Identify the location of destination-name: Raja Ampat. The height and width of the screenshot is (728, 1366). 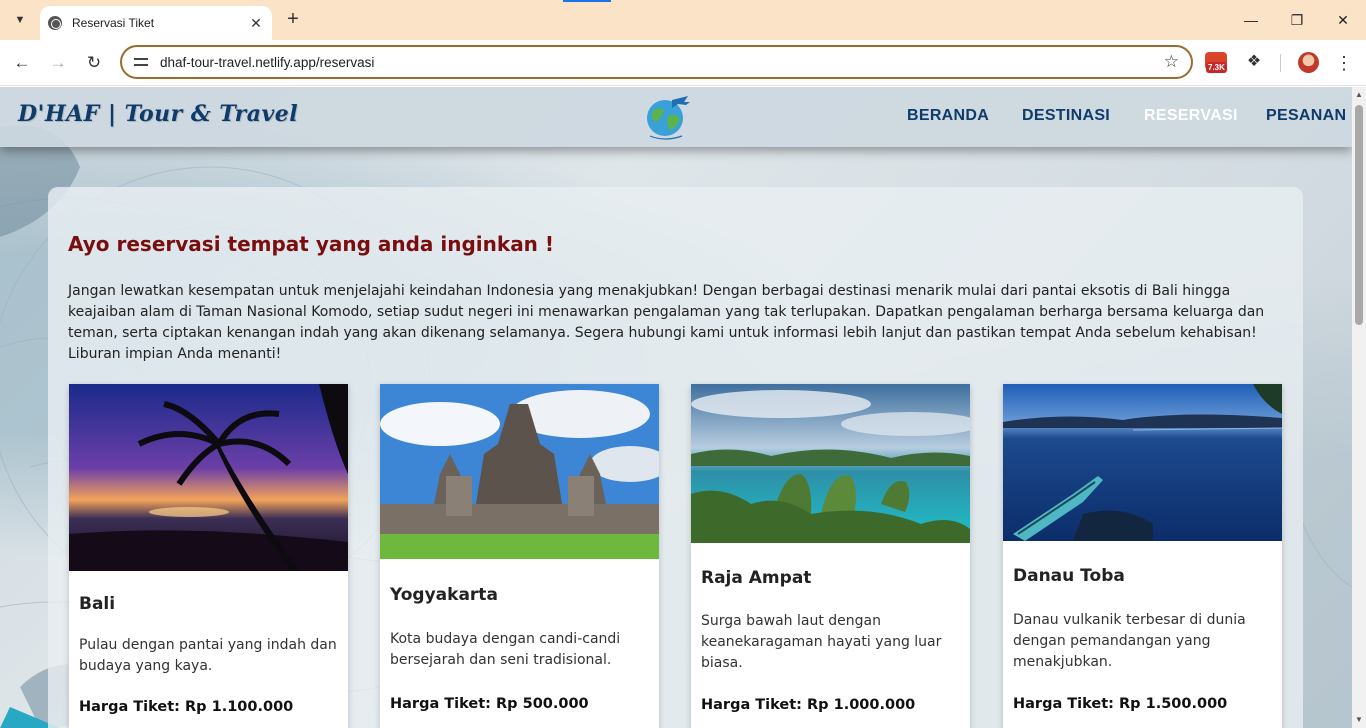
(756, 578).